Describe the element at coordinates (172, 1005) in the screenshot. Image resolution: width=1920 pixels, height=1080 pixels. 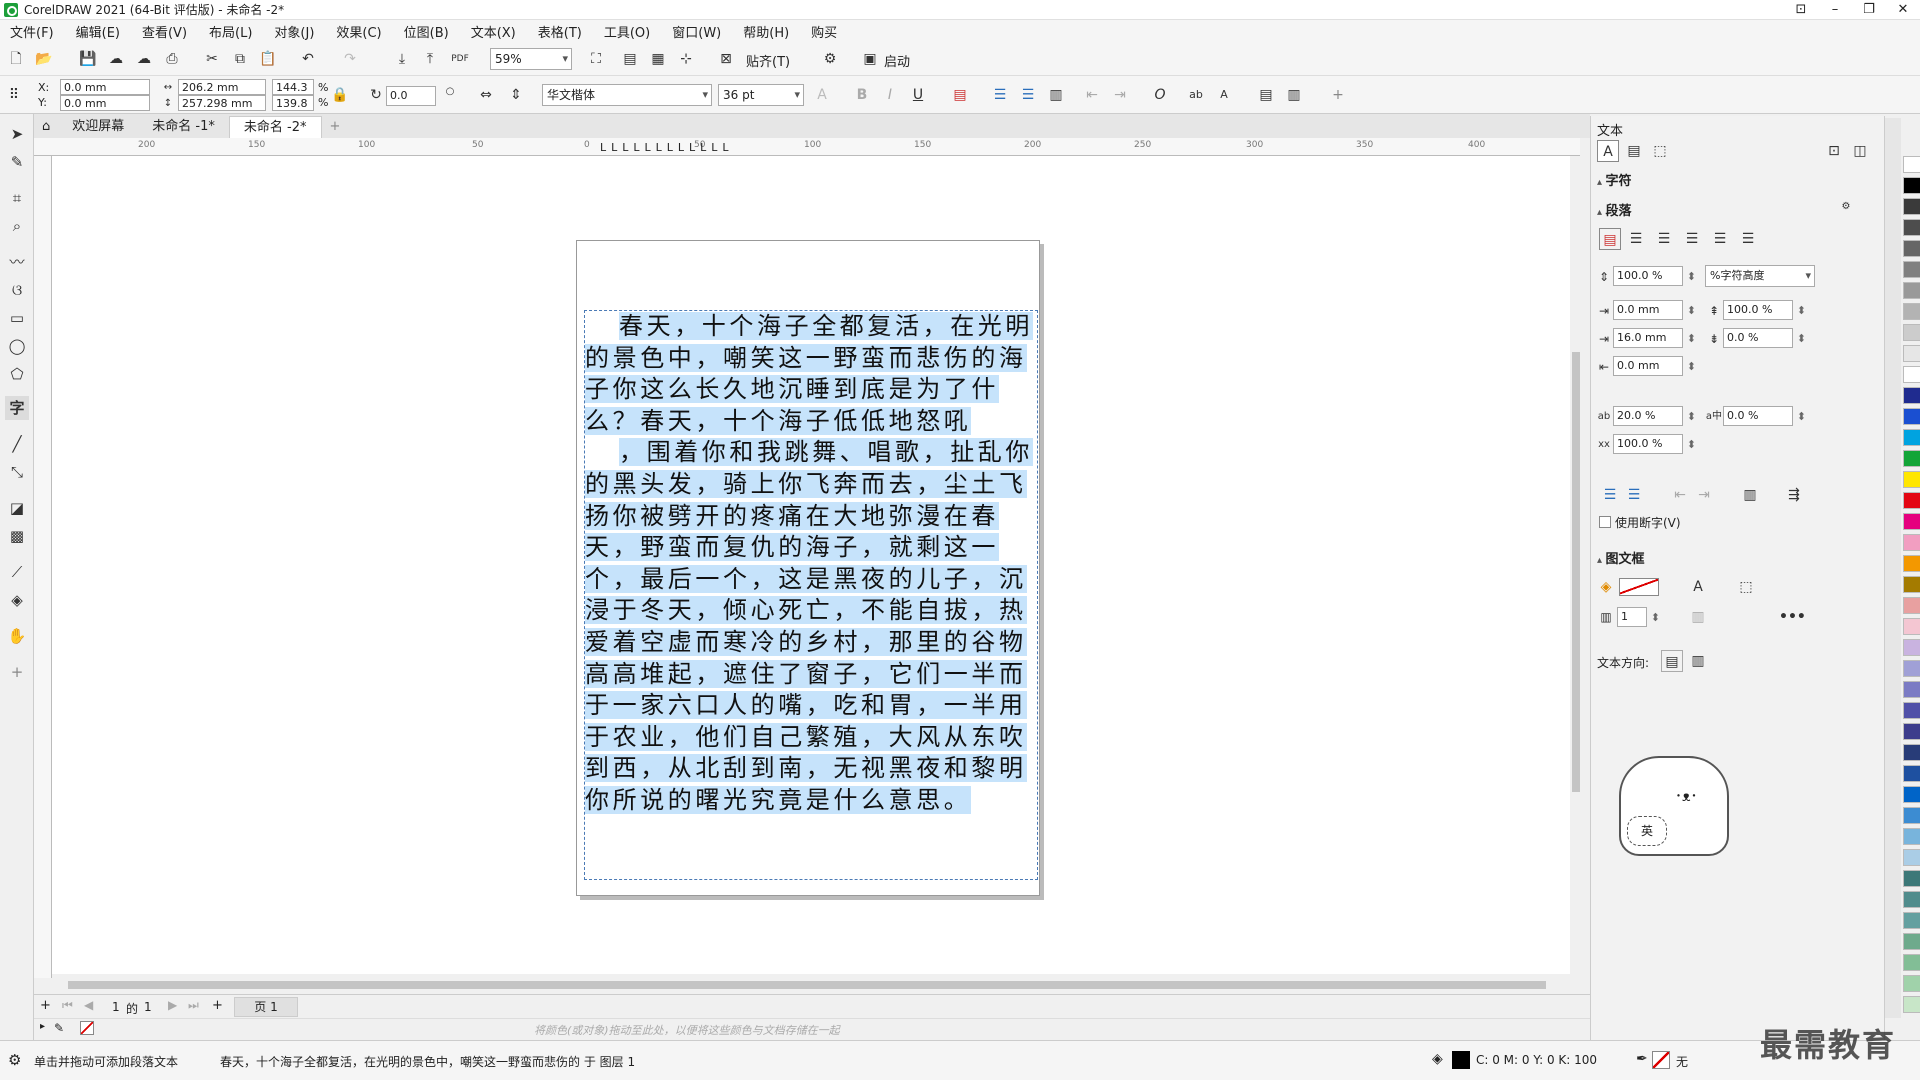
I see `next-page-icon: ▶` at that location.